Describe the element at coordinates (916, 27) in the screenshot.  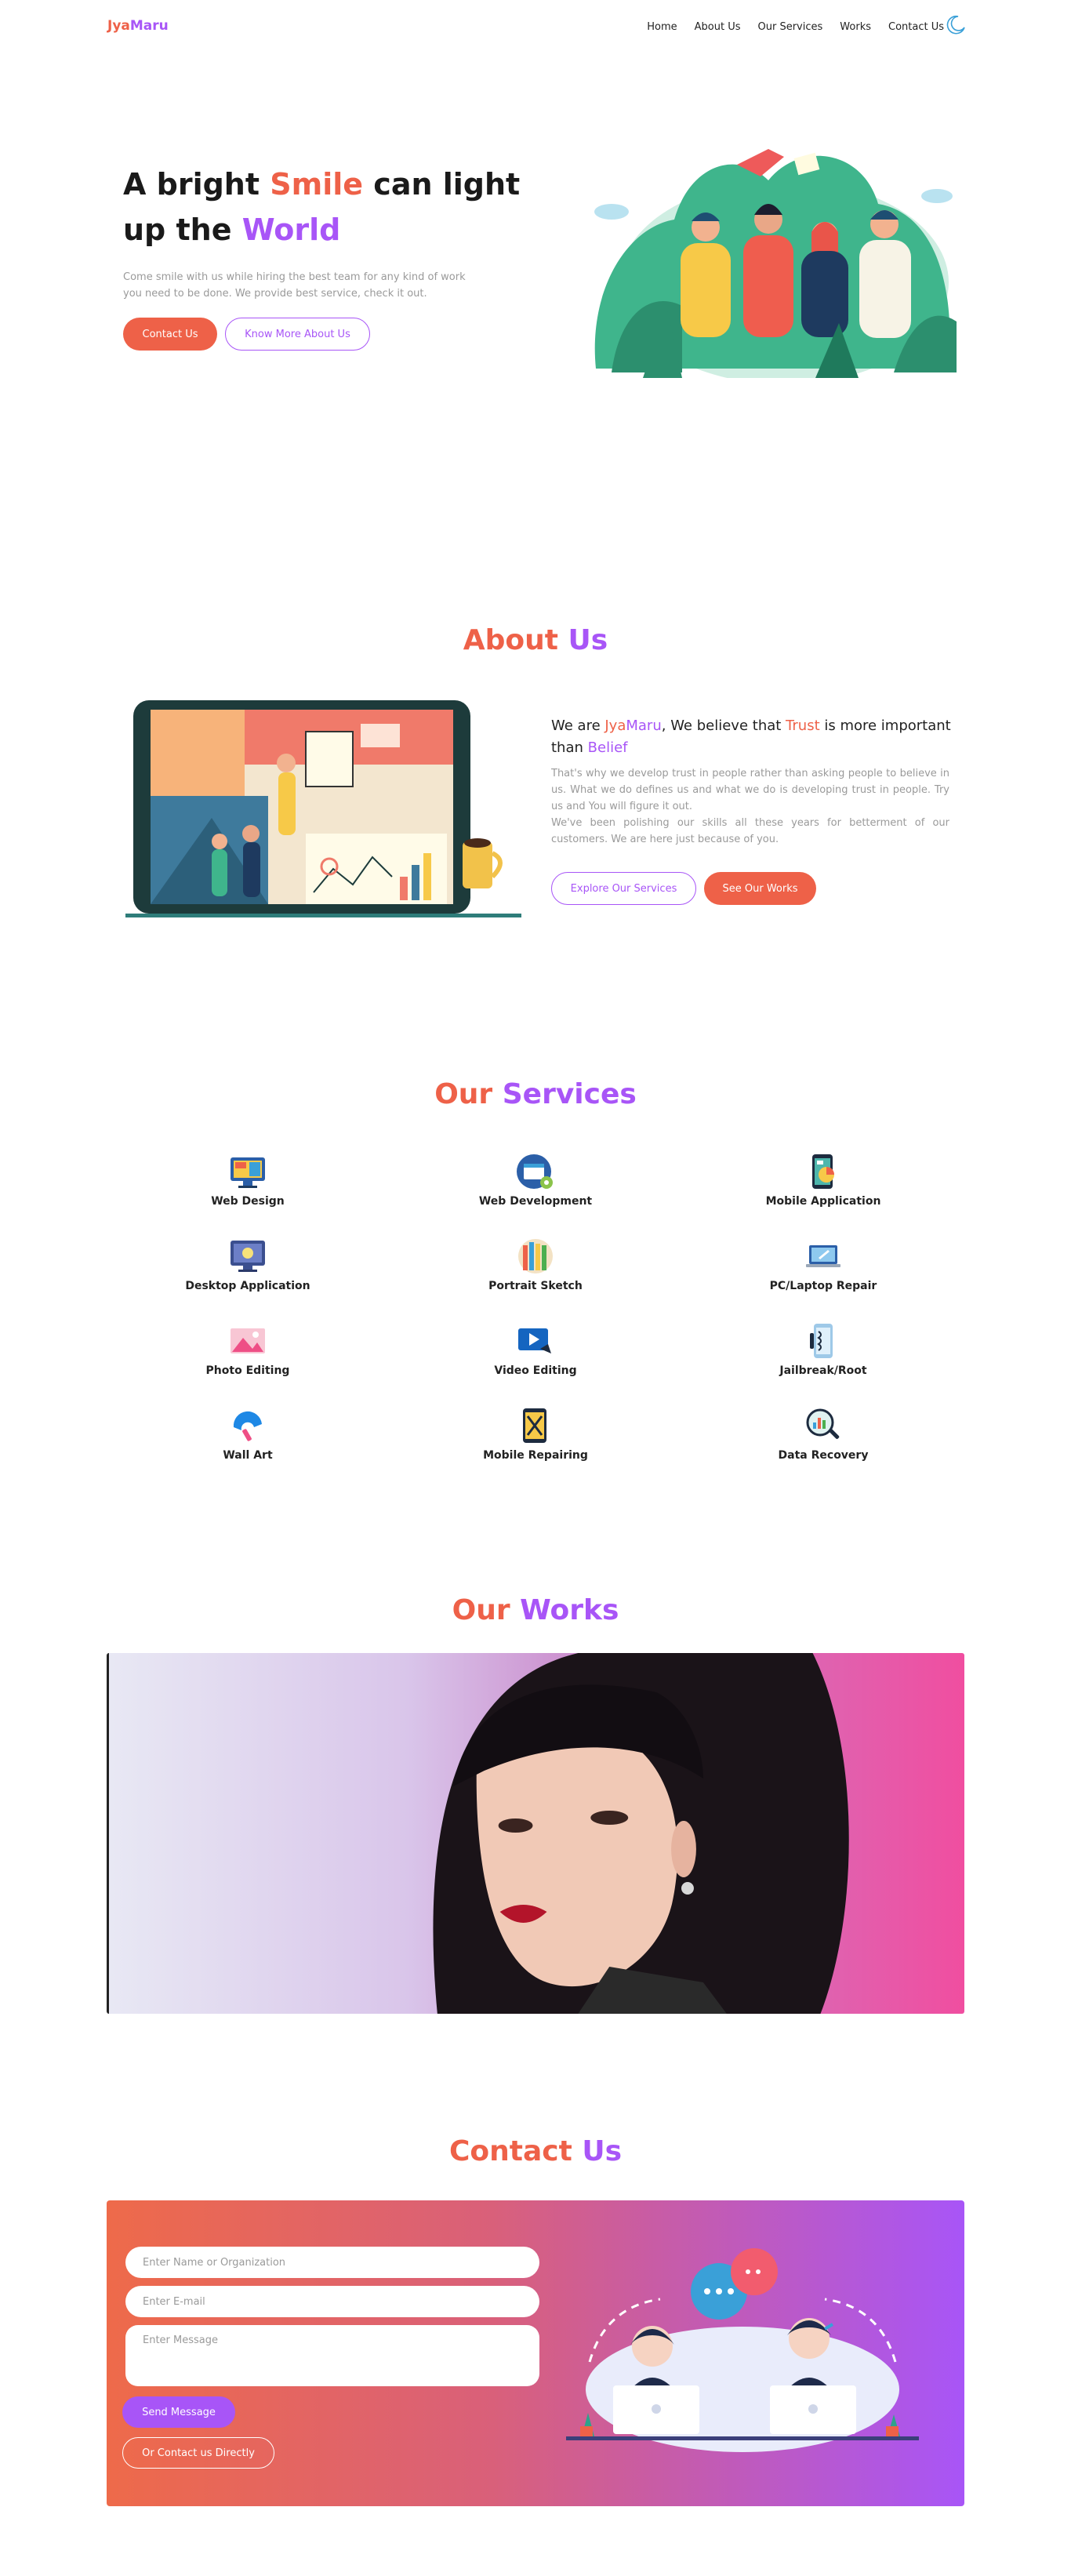
I see `nav-contact: Contact Us` at that location.